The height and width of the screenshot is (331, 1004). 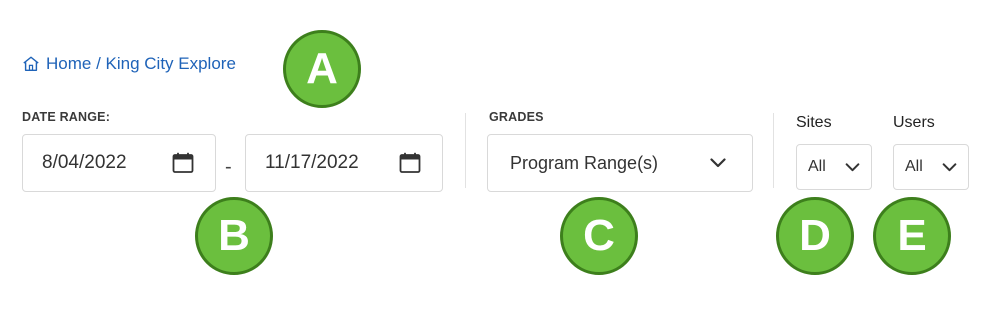 I want to click on end-date-input: 11/17/2022, so click(x=344, y=163).